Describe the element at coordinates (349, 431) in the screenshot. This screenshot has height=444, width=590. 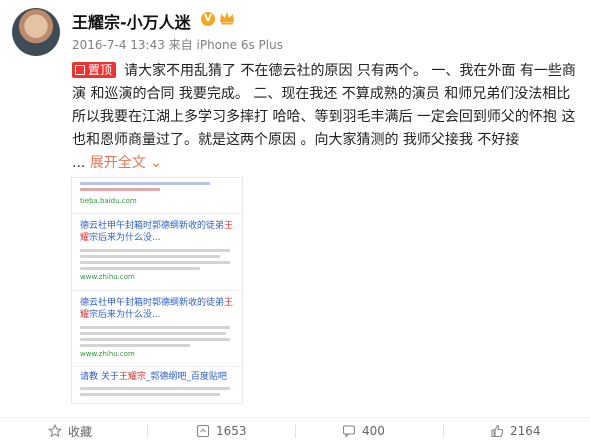
I see `comment-icon` at that location.